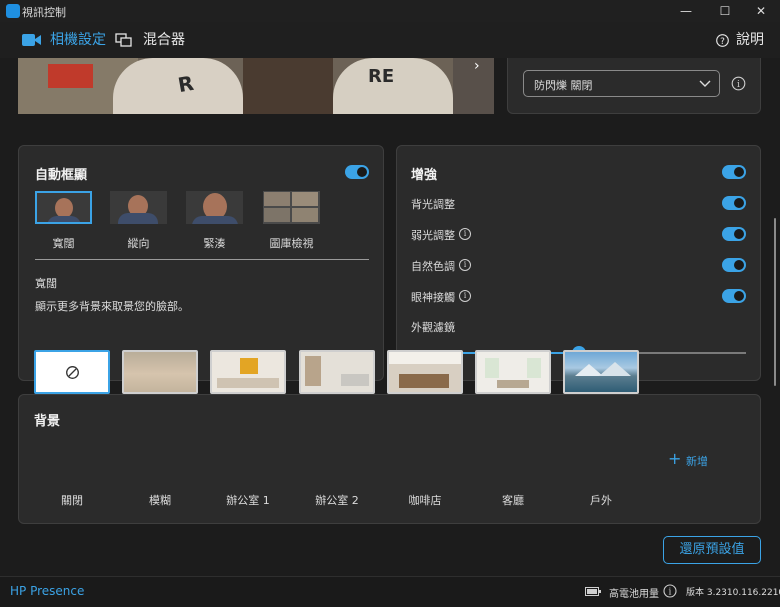 The height and width of the screenshot is (607, 780). Describe the element at coordinates (725, 11) in the screenshot. I see `maximize-button: ☐` at that location.